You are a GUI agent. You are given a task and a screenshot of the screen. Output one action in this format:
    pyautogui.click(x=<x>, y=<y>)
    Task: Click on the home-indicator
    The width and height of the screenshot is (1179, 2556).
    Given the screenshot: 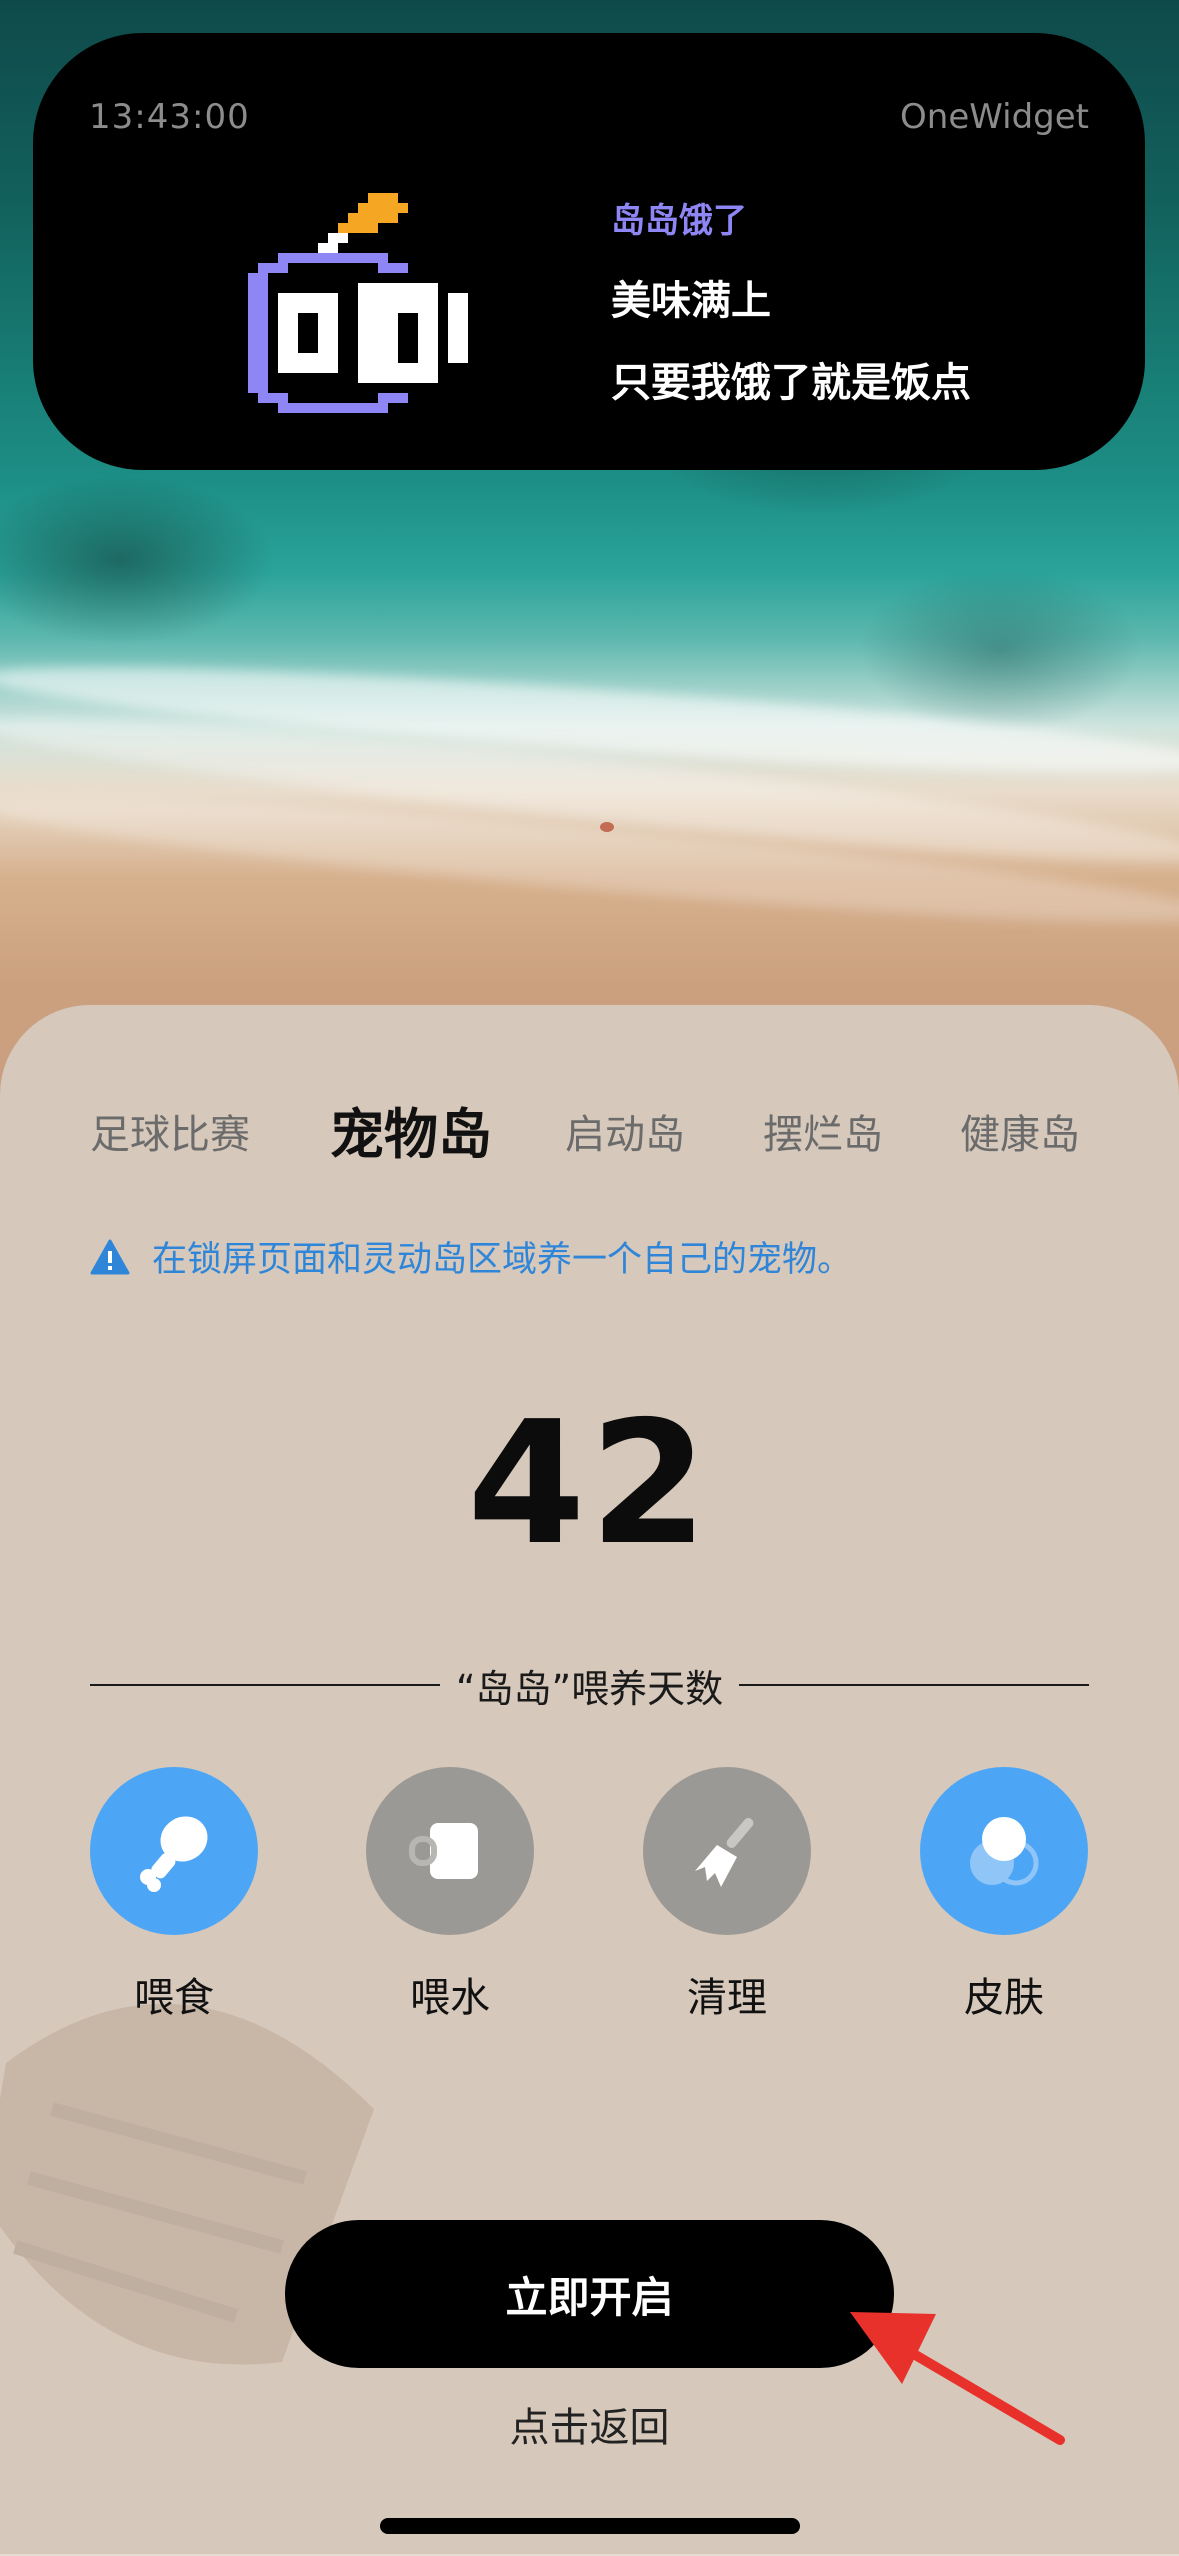 What is the action you would take?
    pyautogui.click(x=590, y=2526)
    